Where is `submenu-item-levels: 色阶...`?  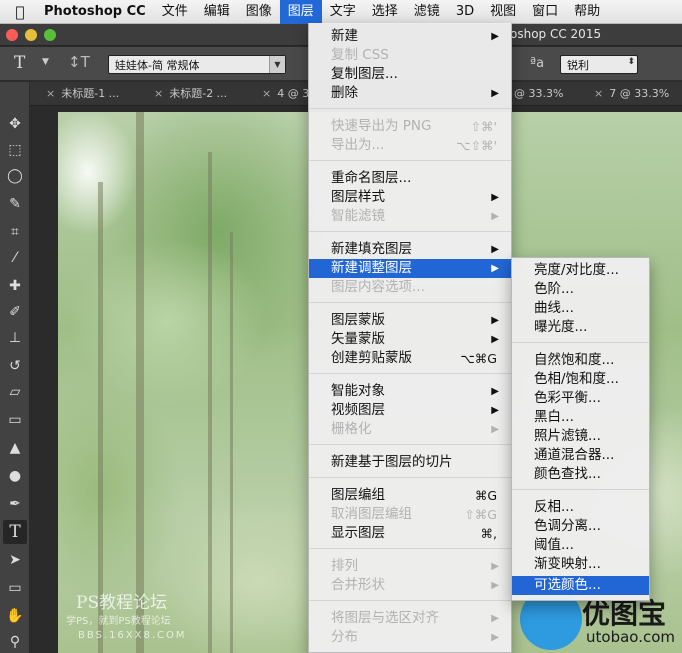 submenu-item-levels: 色阶... is located at coordinates (580, 289).